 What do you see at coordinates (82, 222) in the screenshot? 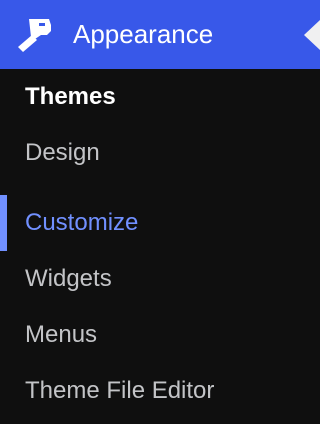
I see `submenu-item-label: Customize` at bounding box center [82, 222].